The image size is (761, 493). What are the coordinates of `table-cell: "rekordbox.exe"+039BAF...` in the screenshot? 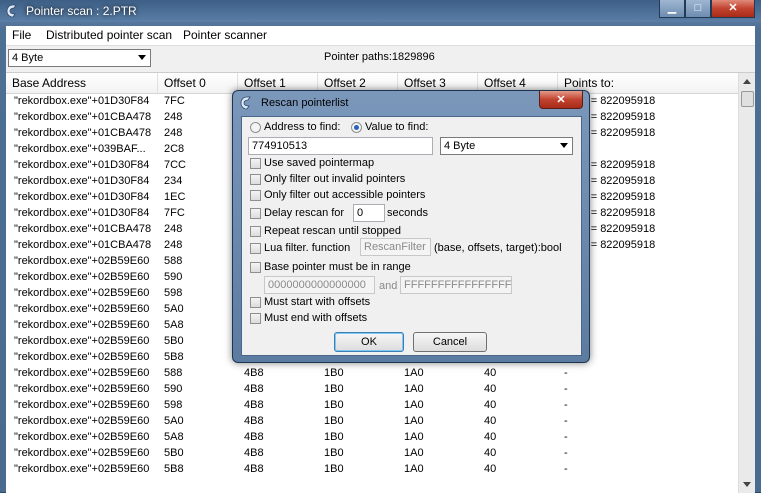 It's located at (80, 149).